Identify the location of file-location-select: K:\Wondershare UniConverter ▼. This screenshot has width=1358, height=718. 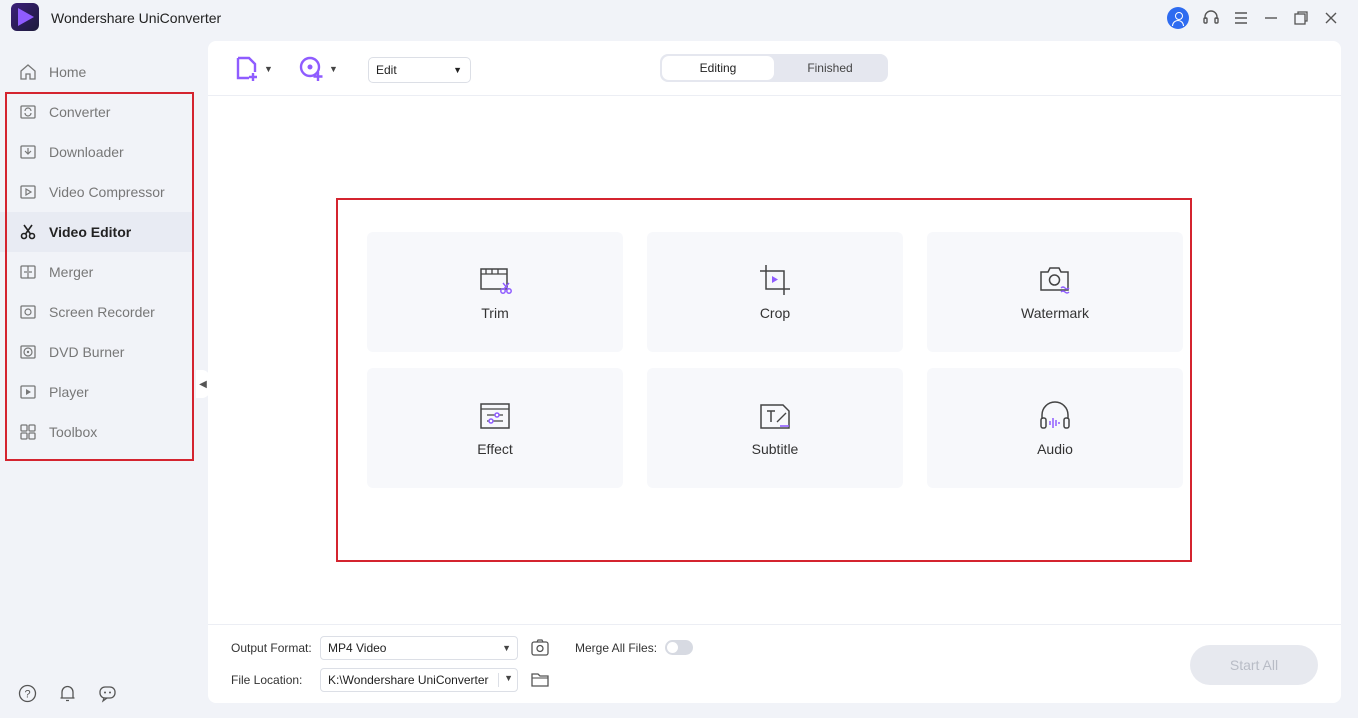
(419, 680).